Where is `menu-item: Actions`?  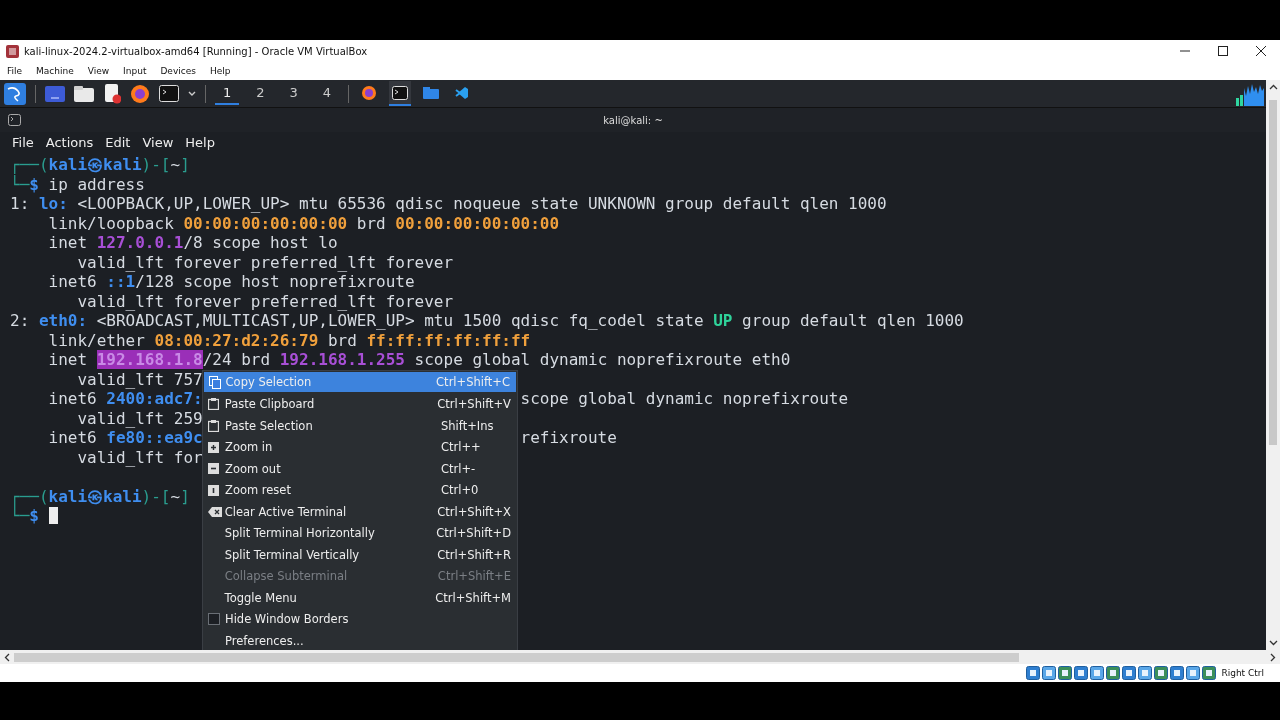
menu-item: Actions is located at coordinates (69, 142).